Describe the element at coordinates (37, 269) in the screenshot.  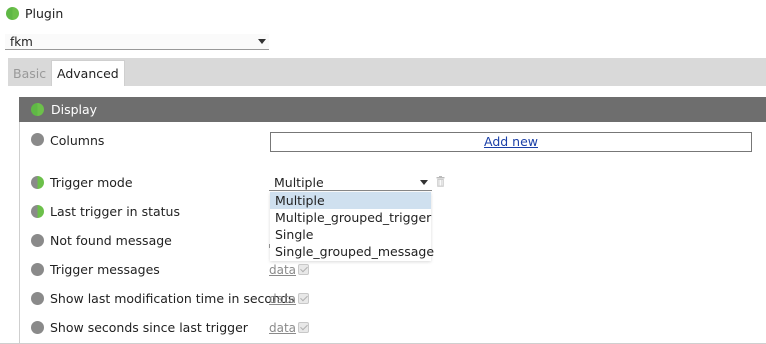
I see `trigger-messages-status-icon` at that location.